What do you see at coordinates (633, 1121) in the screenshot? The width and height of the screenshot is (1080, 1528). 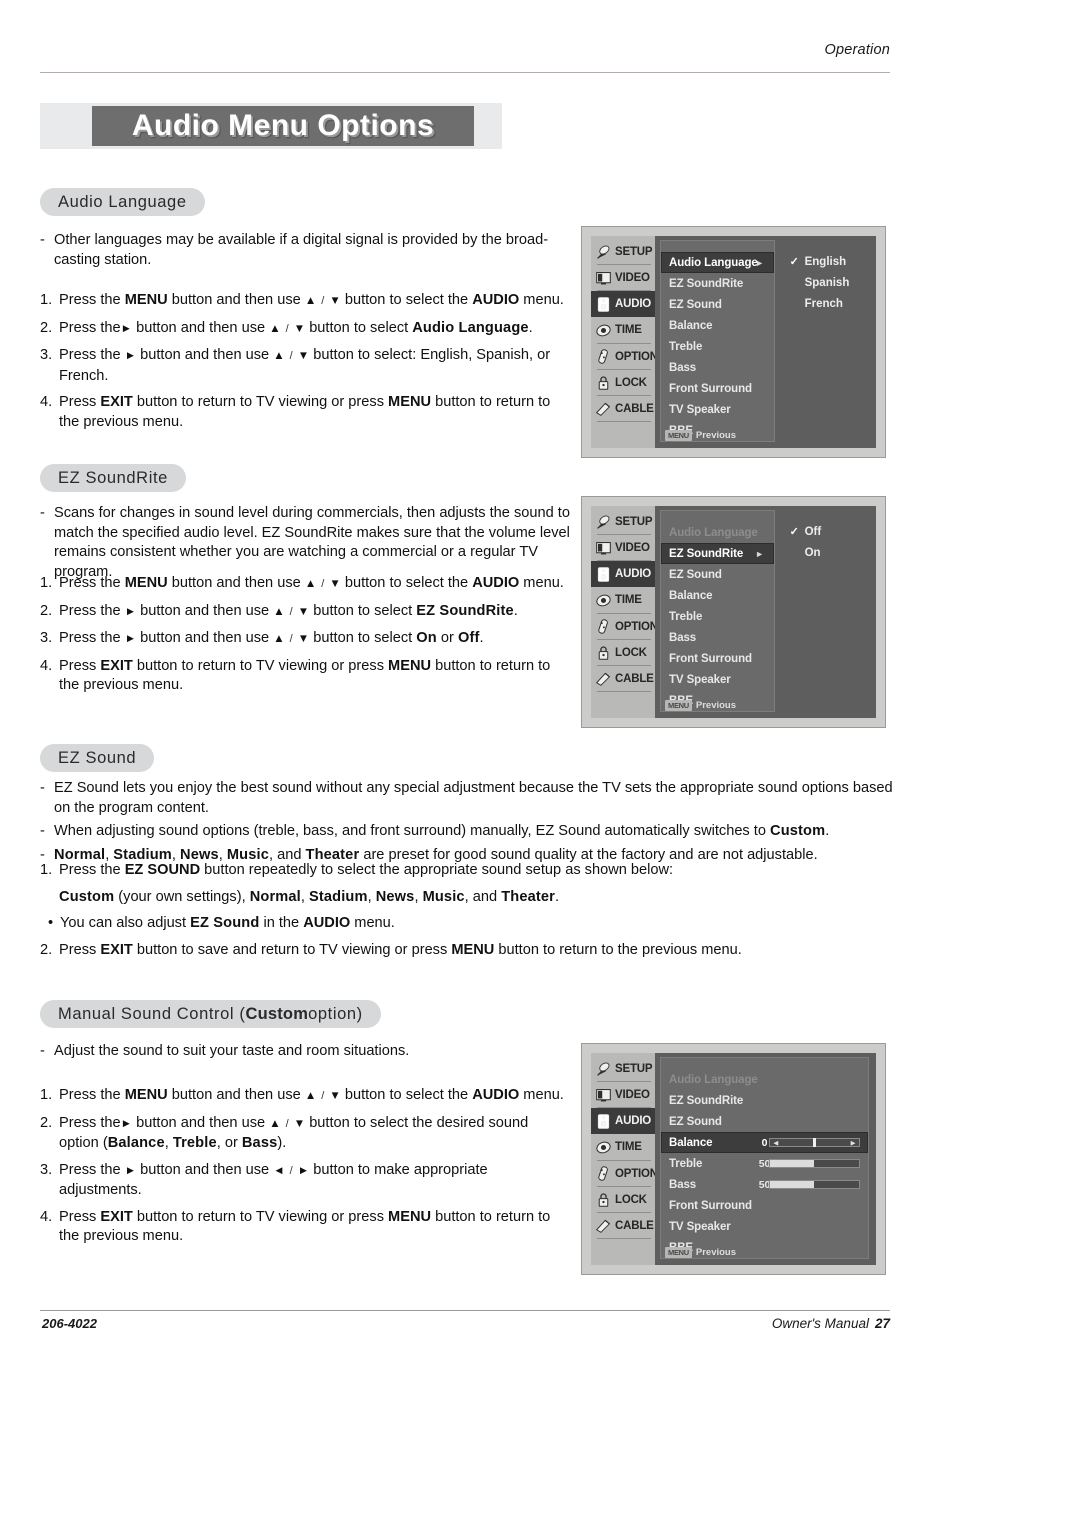 I see `osd-rail-label: AUDIO` at bounding box center [633, 1121].